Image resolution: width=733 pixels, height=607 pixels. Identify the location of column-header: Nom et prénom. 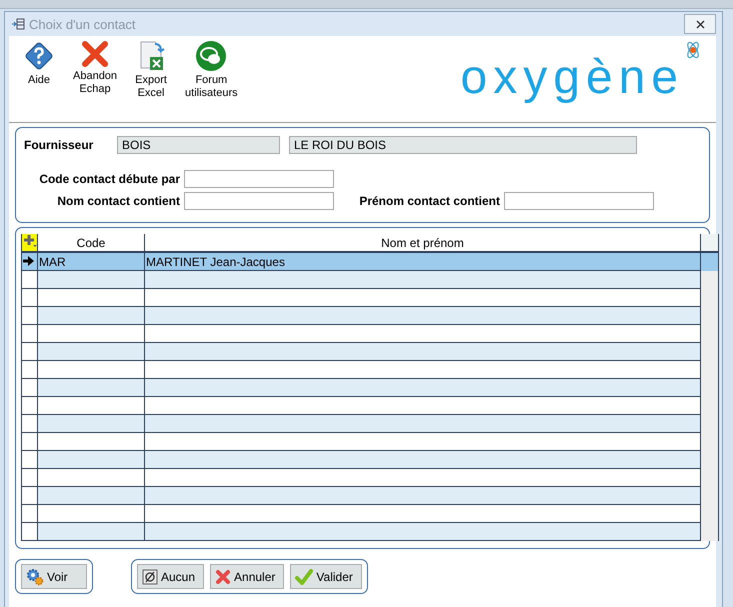
(422, 243).